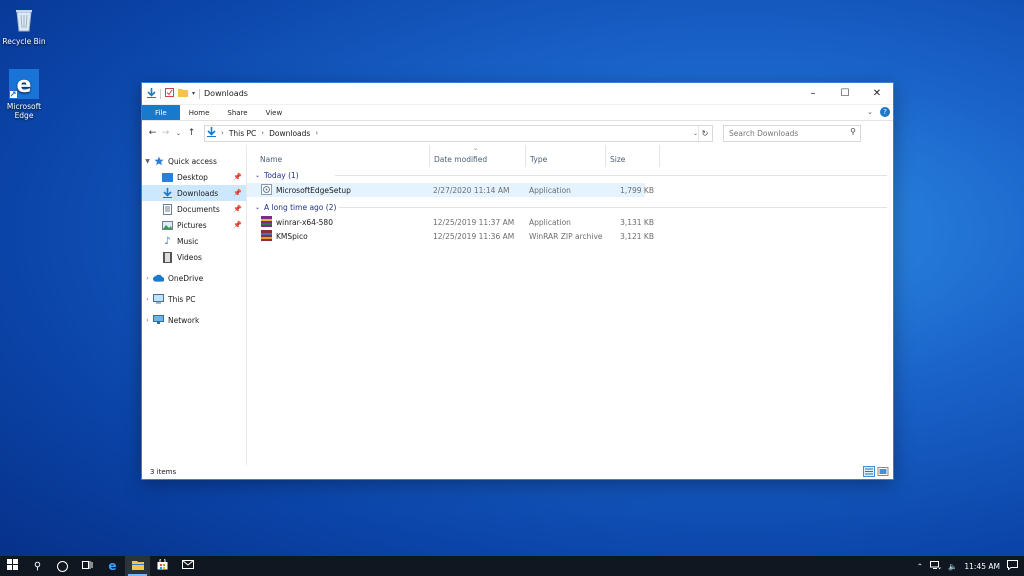  Describe the element at coordinates (853, 131) in the screenshot. I see `search-icon: ⚲` at that location.